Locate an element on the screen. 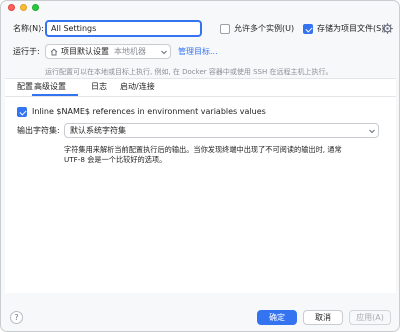 The image size is (400, 332). tab-startup-connection: 启动/连接 is located at coordinates (137, 87).